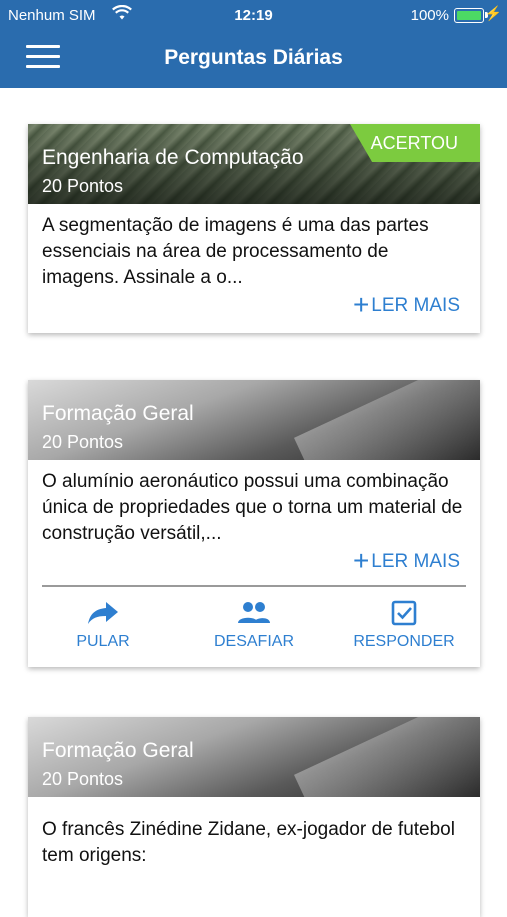  I want to click on status-bar: Nenhum SIM 12:19 100% ⚡, so click(253, 16).